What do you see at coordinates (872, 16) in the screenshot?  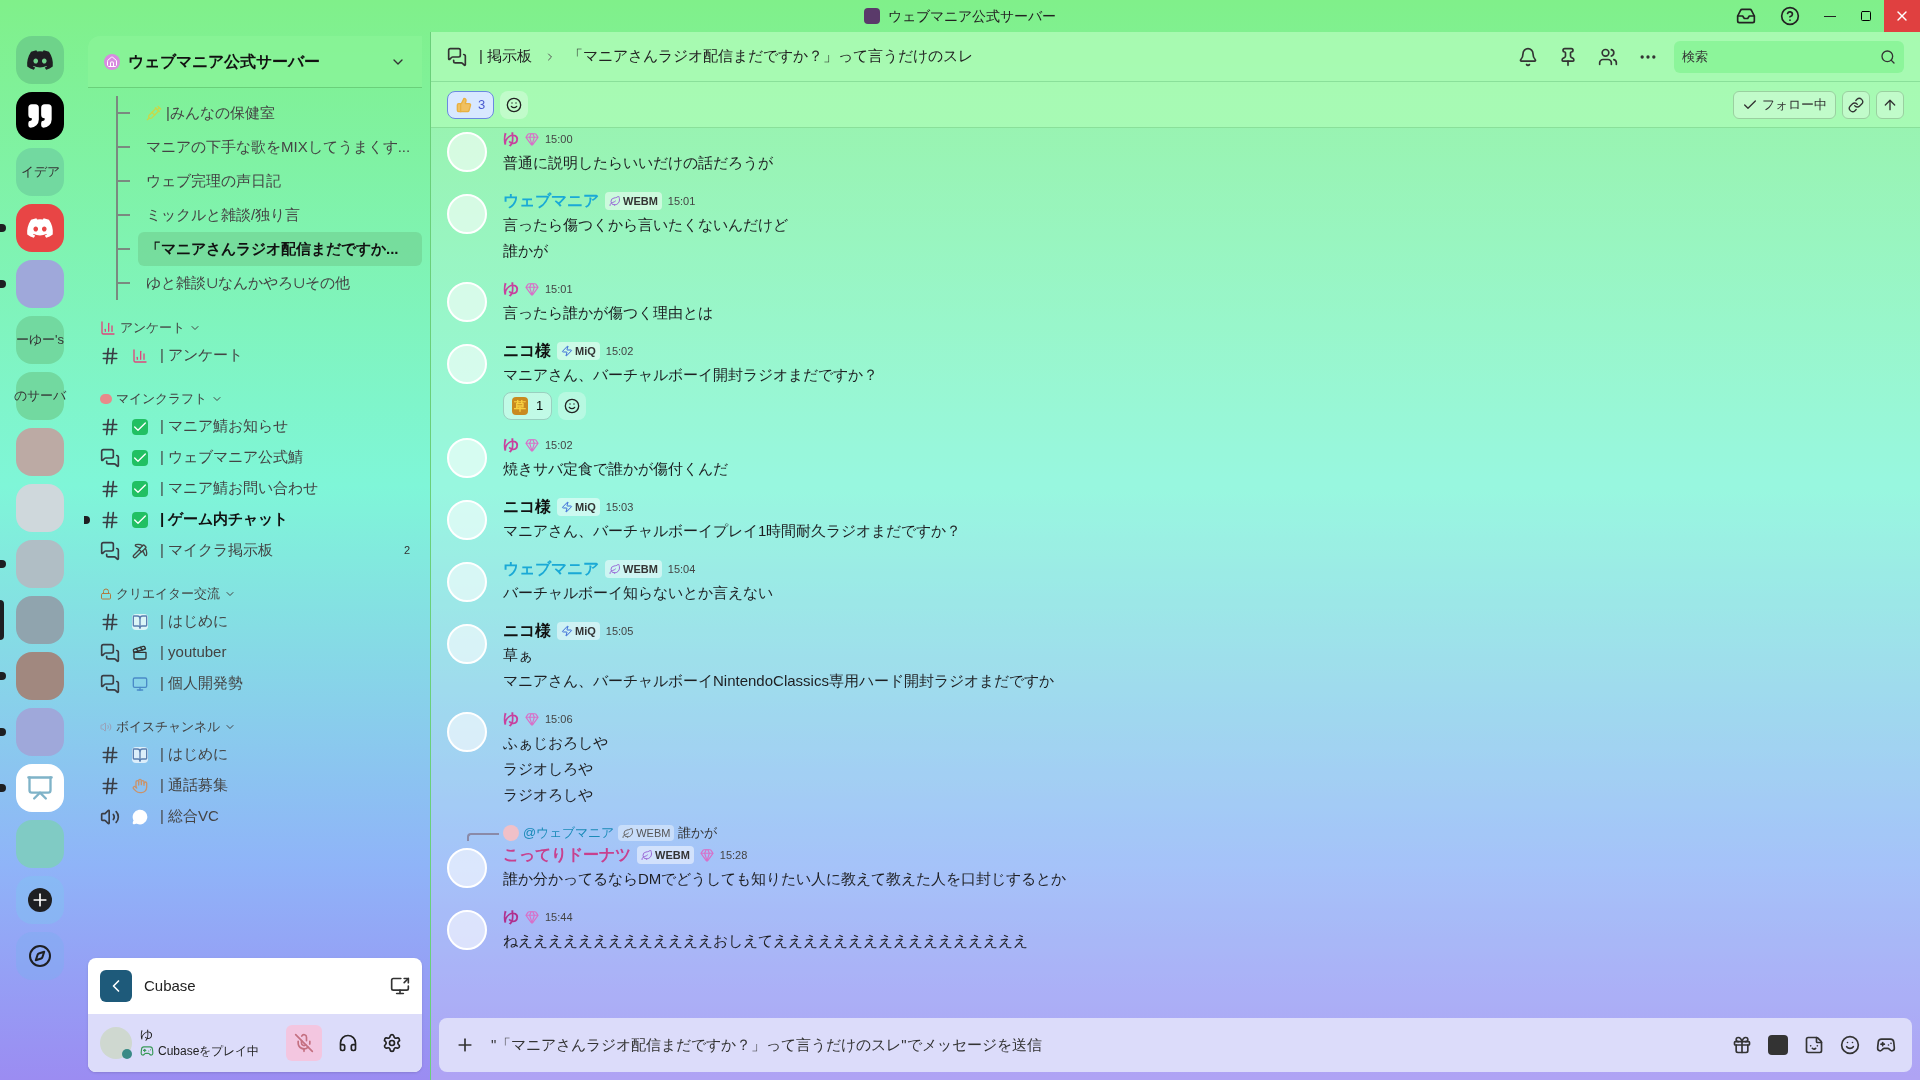 I see `server-icon-small` at bounding box center [872, 16].